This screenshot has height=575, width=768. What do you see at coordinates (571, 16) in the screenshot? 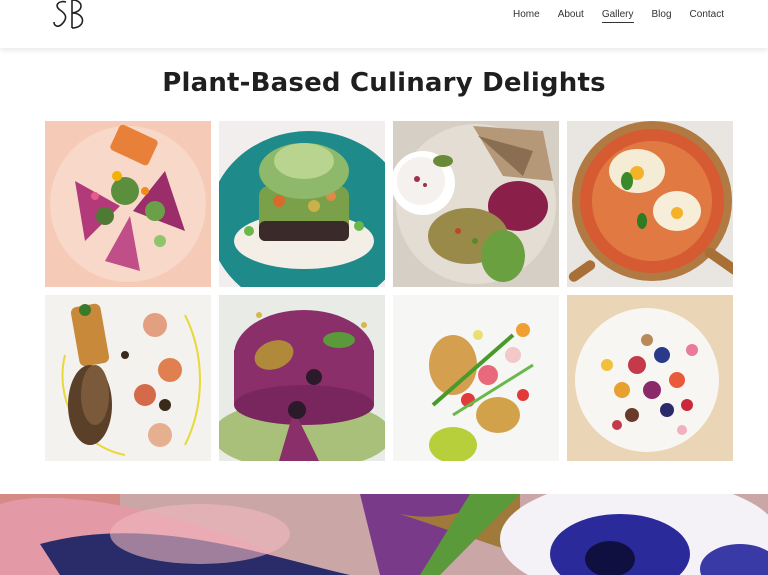
I see `nav-about: About` at bounding box center [571, 16].